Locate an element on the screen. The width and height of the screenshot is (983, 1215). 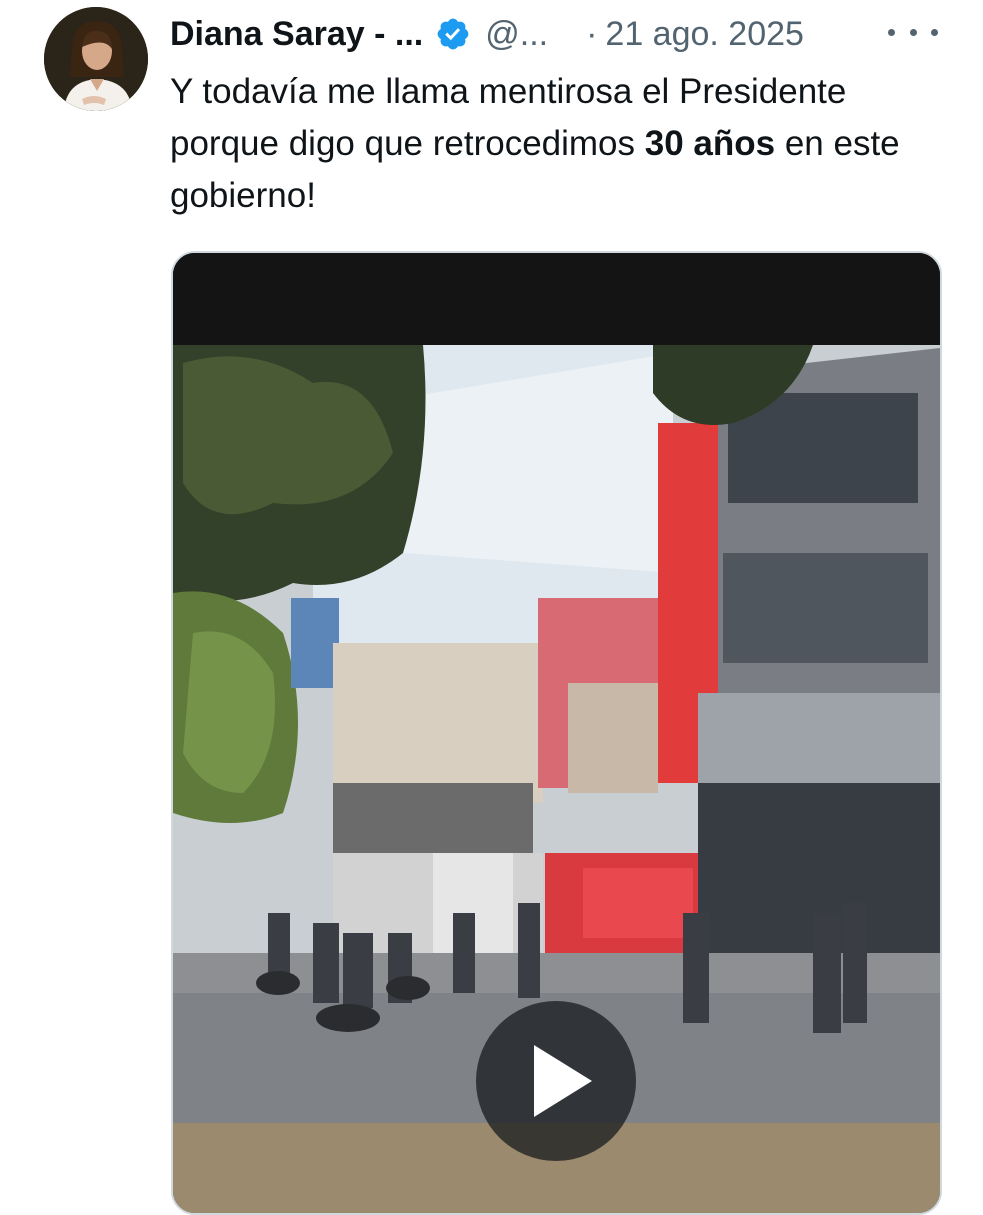
play-icon is located at coordinates (563, 1081).